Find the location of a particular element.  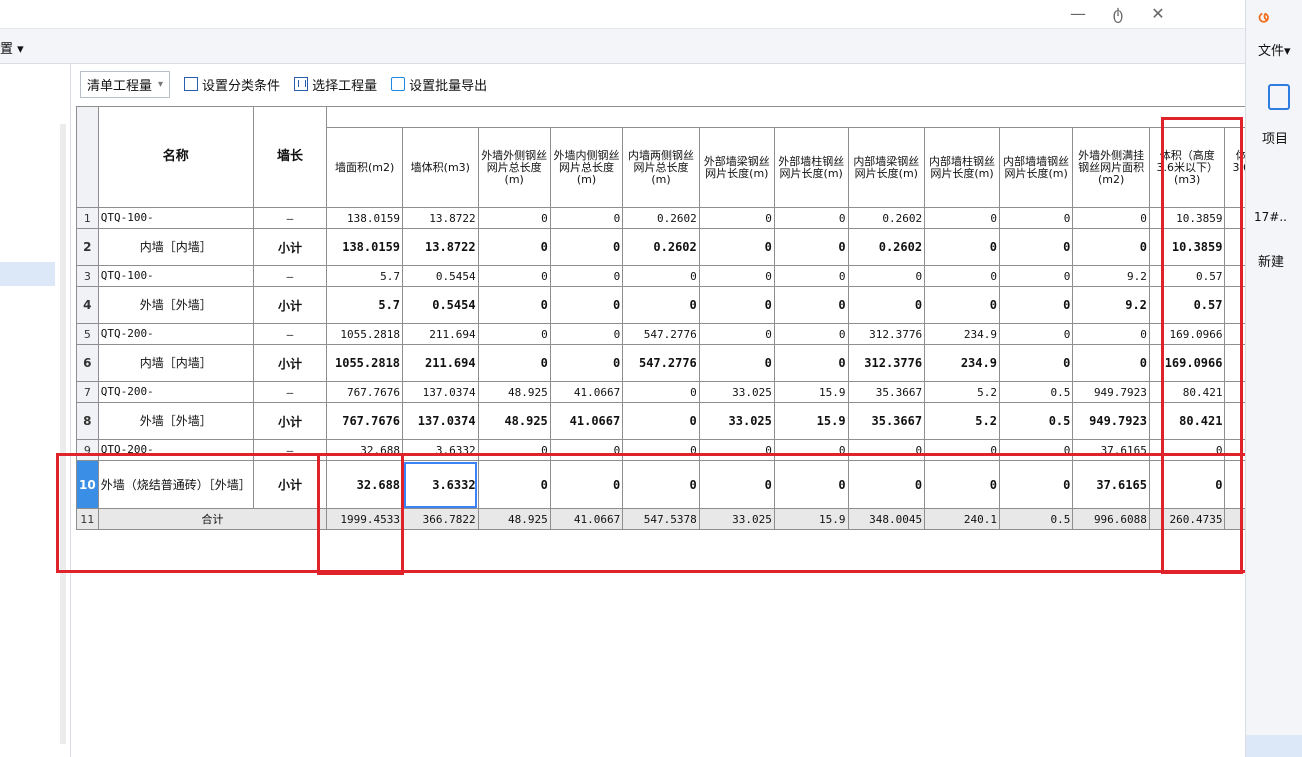

cell-value: 312.3776 is located at coordinates (886, 334).